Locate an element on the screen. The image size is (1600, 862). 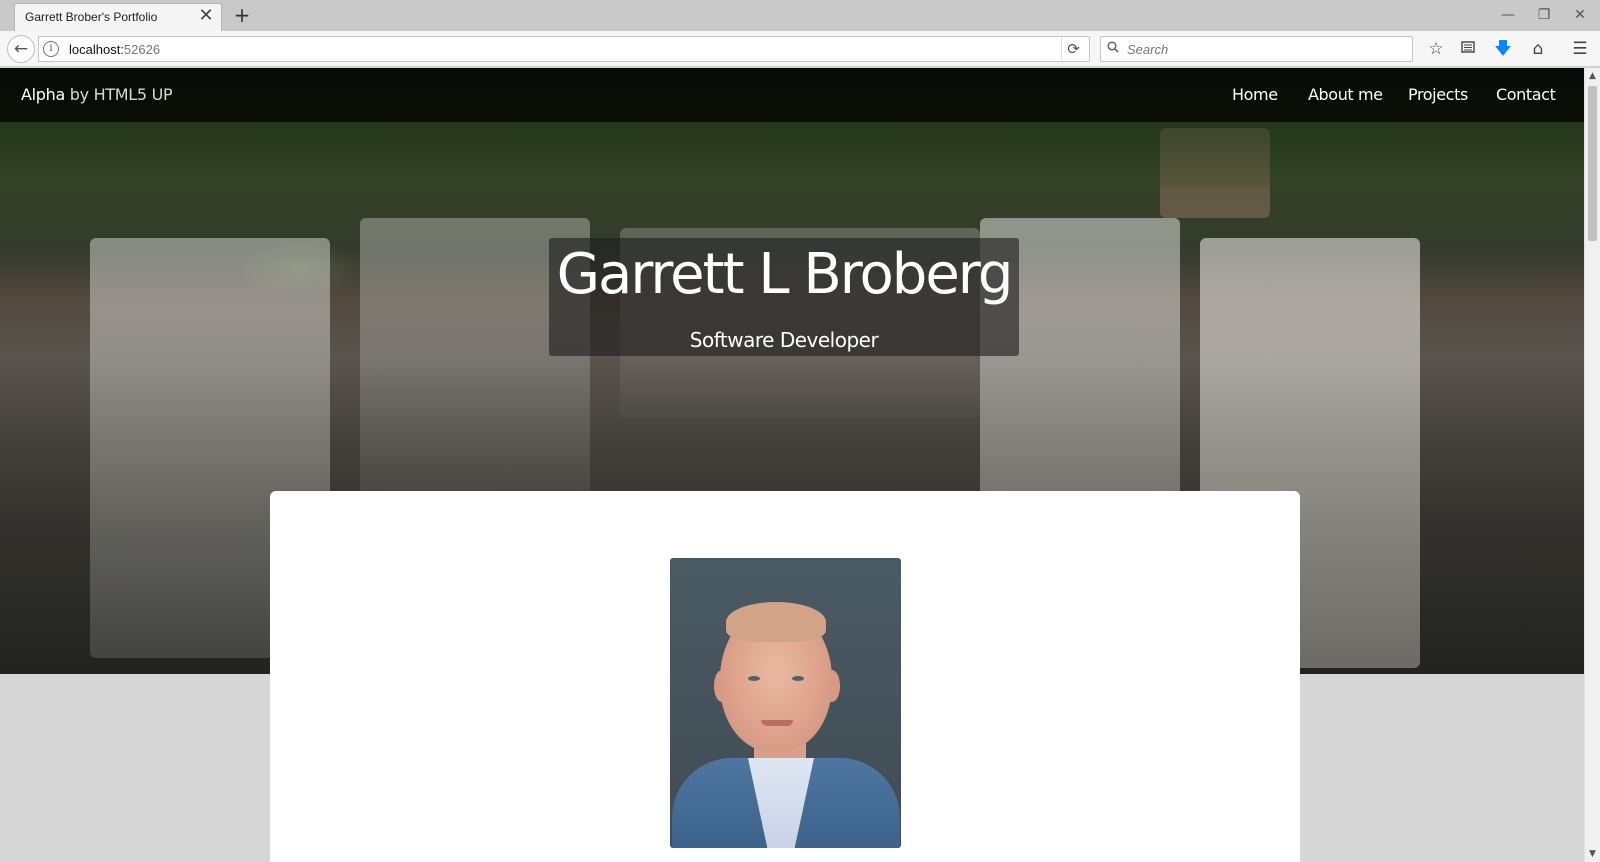
back-arrow-icon: ← is located at coordinates (21, 49).